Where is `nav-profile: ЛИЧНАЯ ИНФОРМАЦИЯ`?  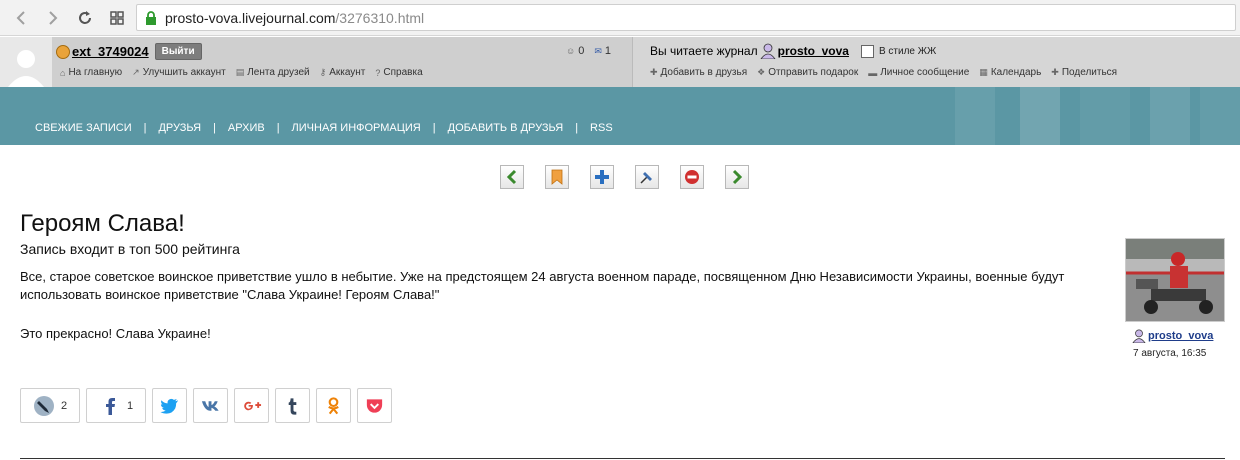
nav-profile: ЛИЧНАЯ ИНФОРМАЦИЯ is located at coordinates (356, 128).